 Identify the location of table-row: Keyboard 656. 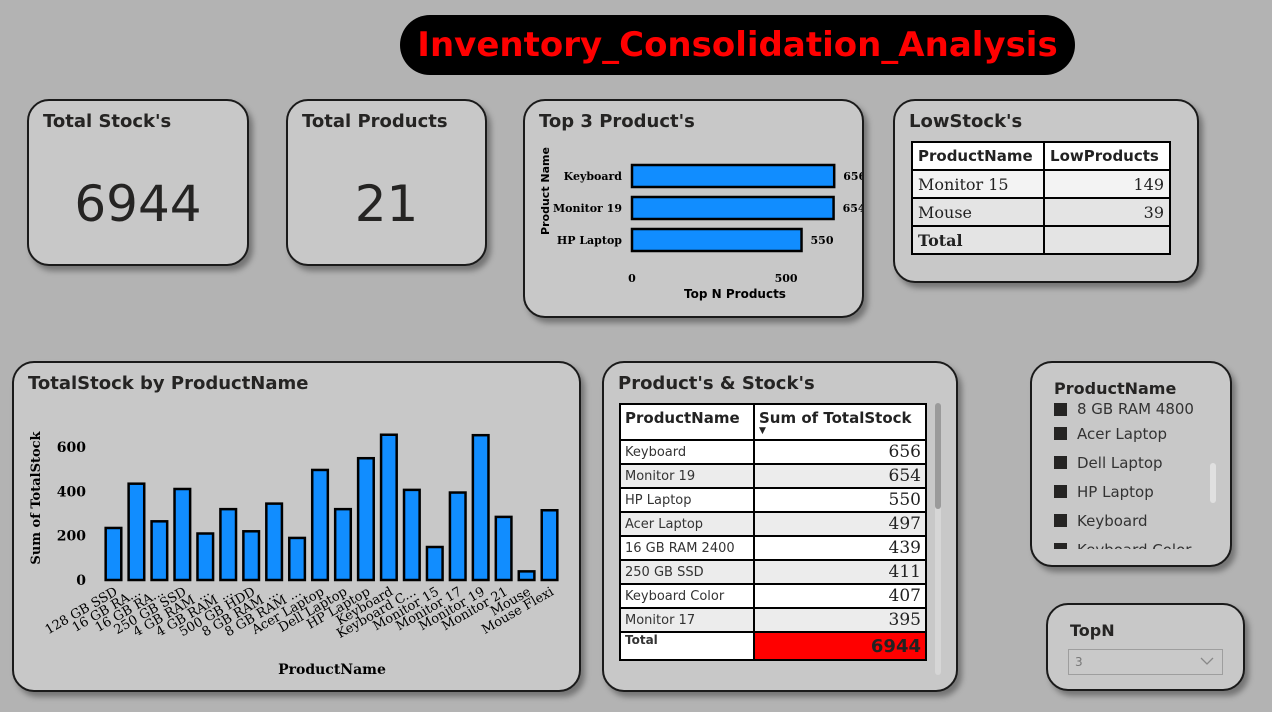
(773, 452).